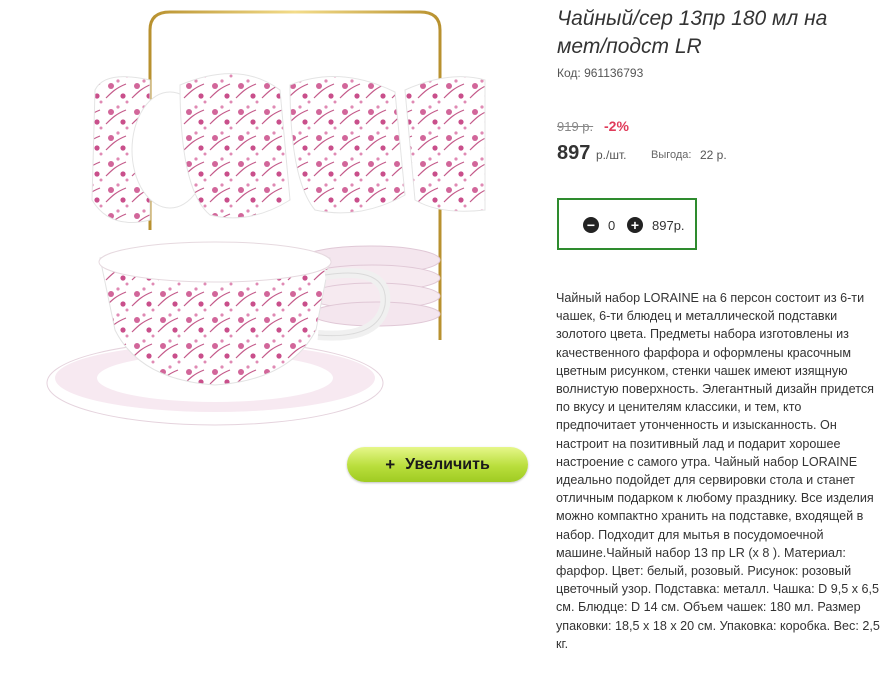 The width and height of the screenshot is (880, 683). What do you see at coordinates (591, 225) in the screenshot?
I see `minus-icon: −` at bounding box center [591, 225].